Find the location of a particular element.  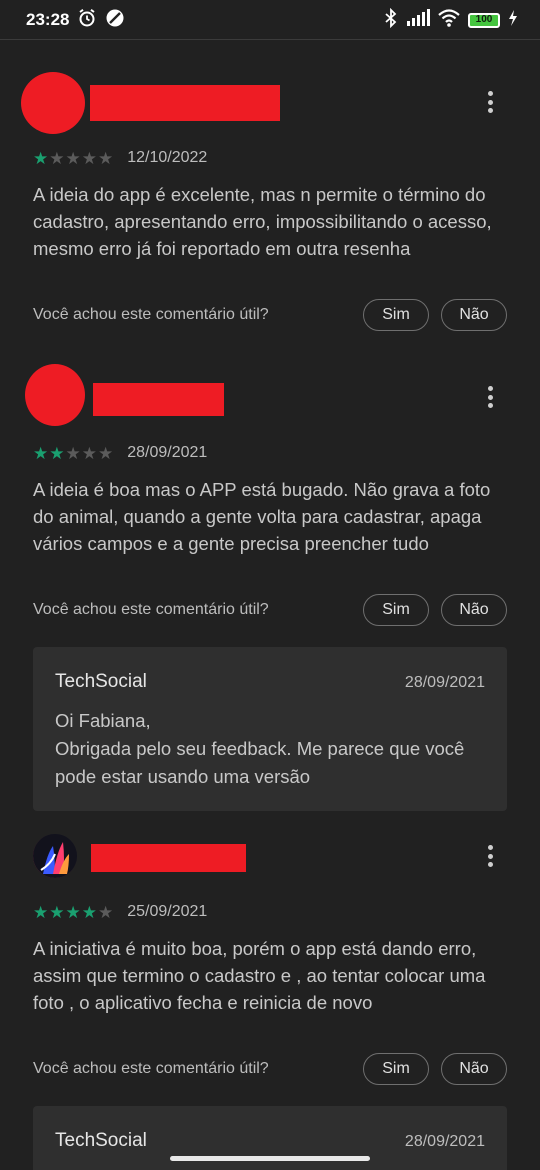

review-date: 28/09/2021 is located at coordinates (167, 452).